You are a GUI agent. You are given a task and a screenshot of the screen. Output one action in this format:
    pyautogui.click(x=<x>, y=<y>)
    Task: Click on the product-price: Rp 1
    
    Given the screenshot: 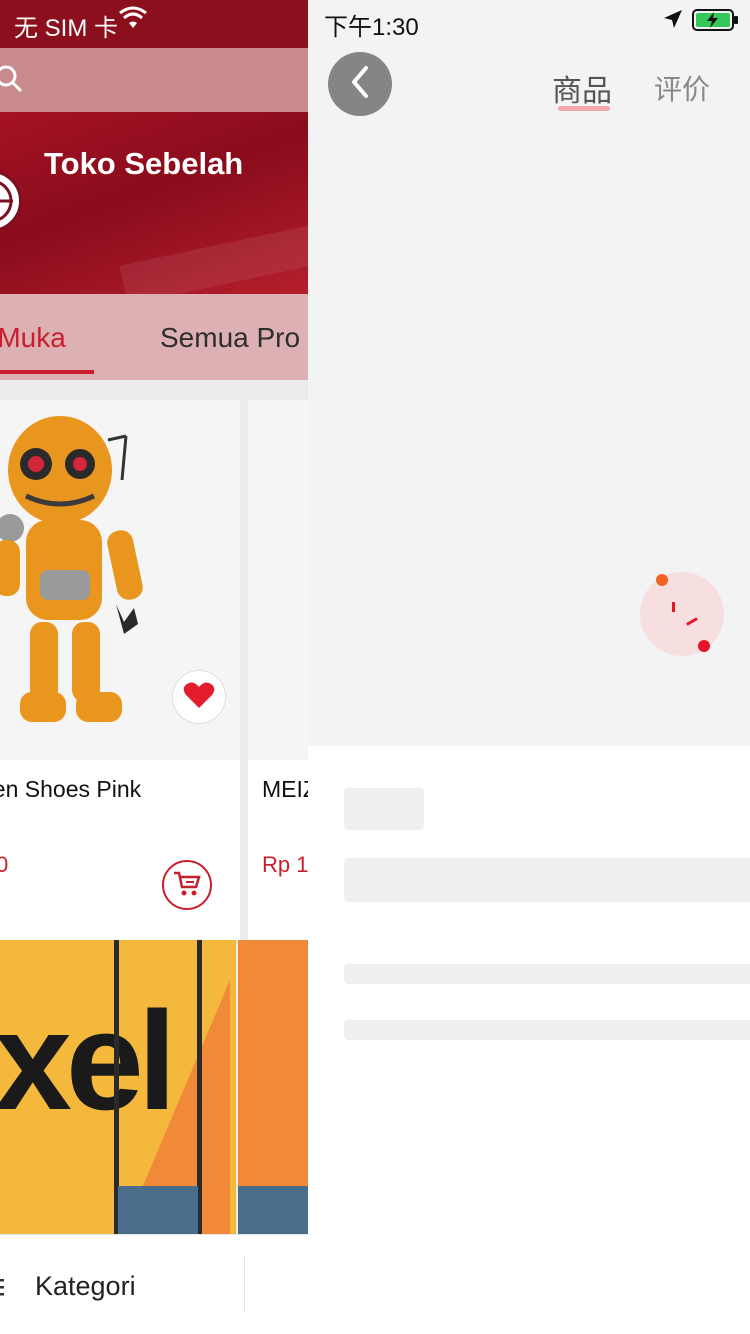 What is the action you would take?
    pyautogui.click(x=285, y=864)
    